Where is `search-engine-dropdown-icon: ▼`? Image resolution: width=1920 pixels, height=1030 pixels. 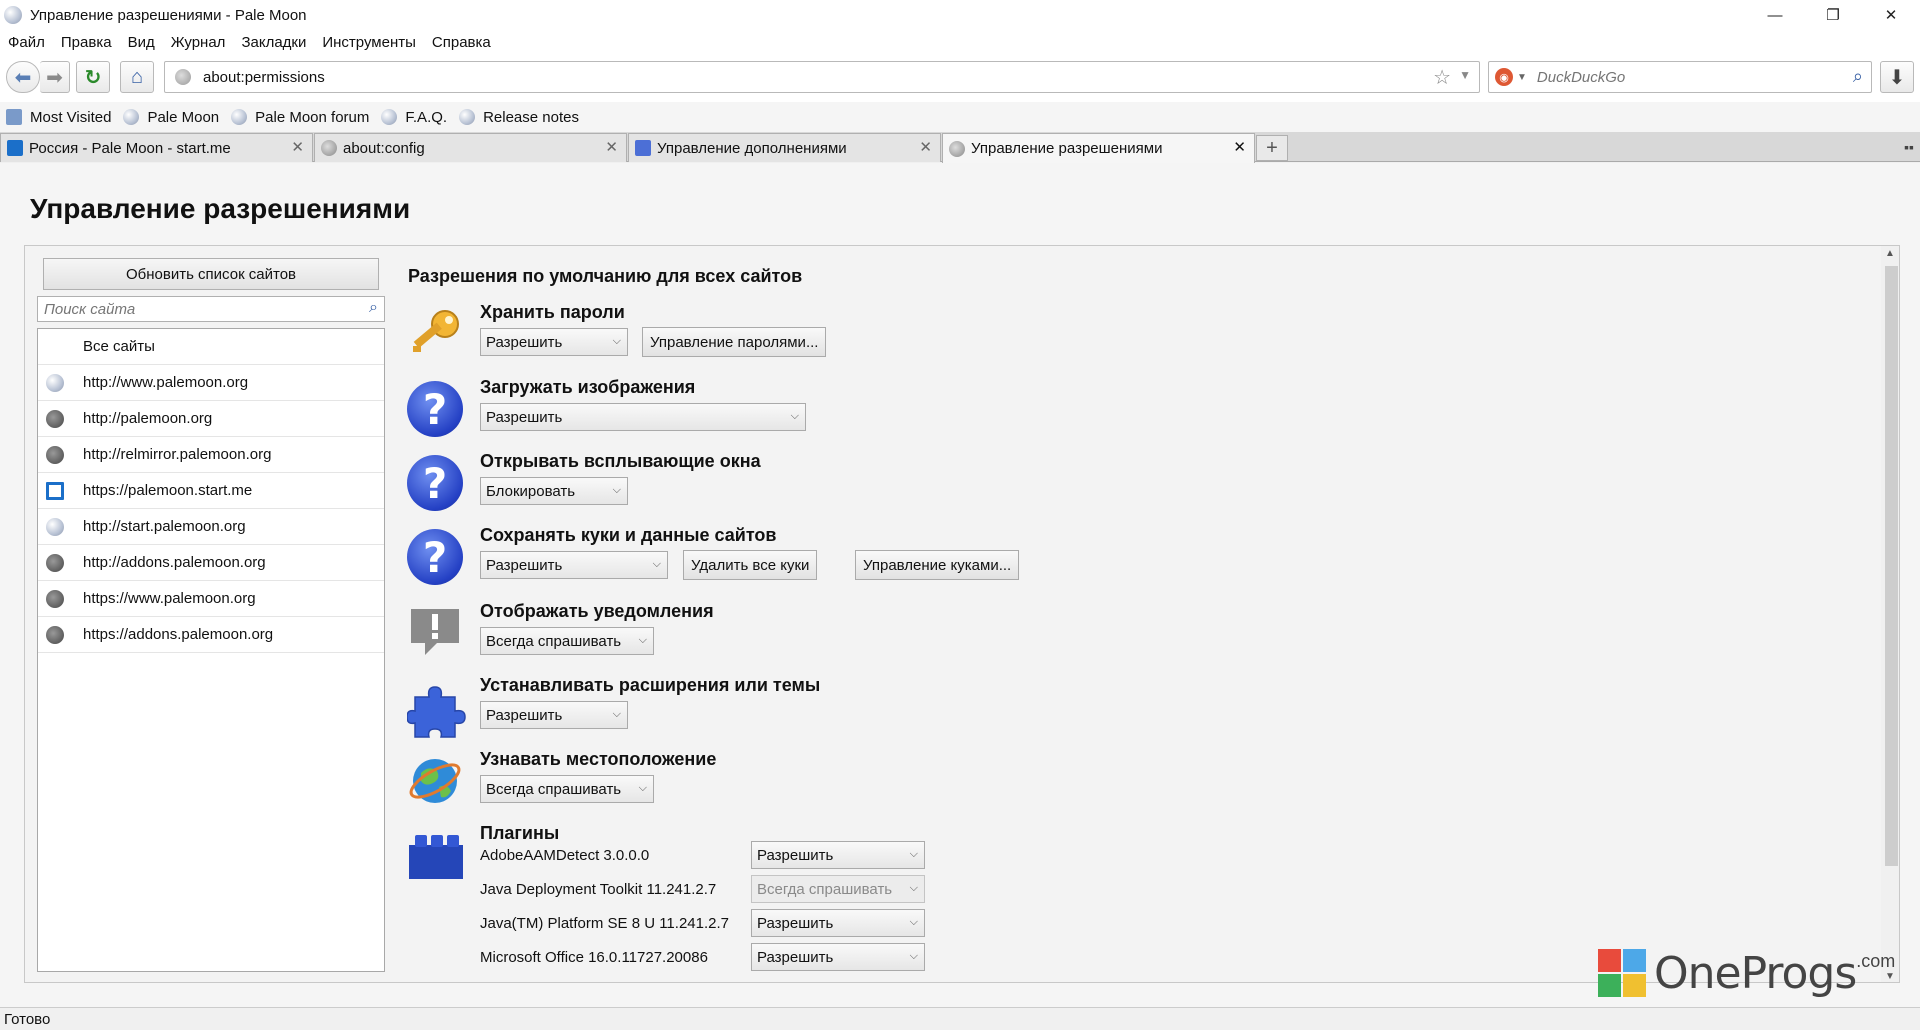
search-engine-dropdown-icon: ▼ is located at coordinates (1522, 77).